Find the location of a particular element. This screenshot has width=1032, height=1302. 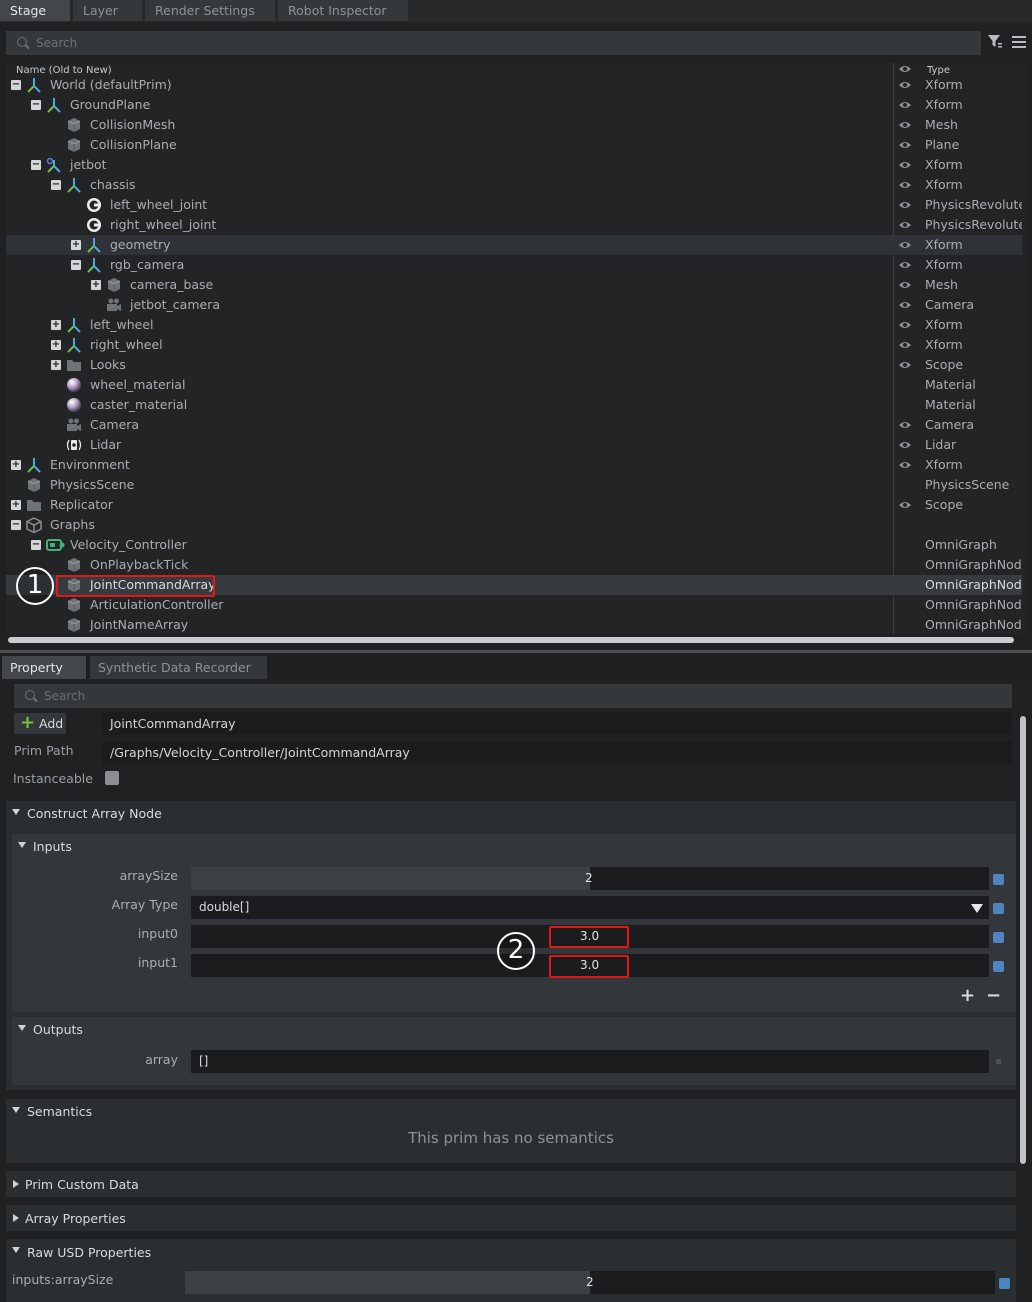

array-type-dropdown: double[] is located at coordinates (590, 907).